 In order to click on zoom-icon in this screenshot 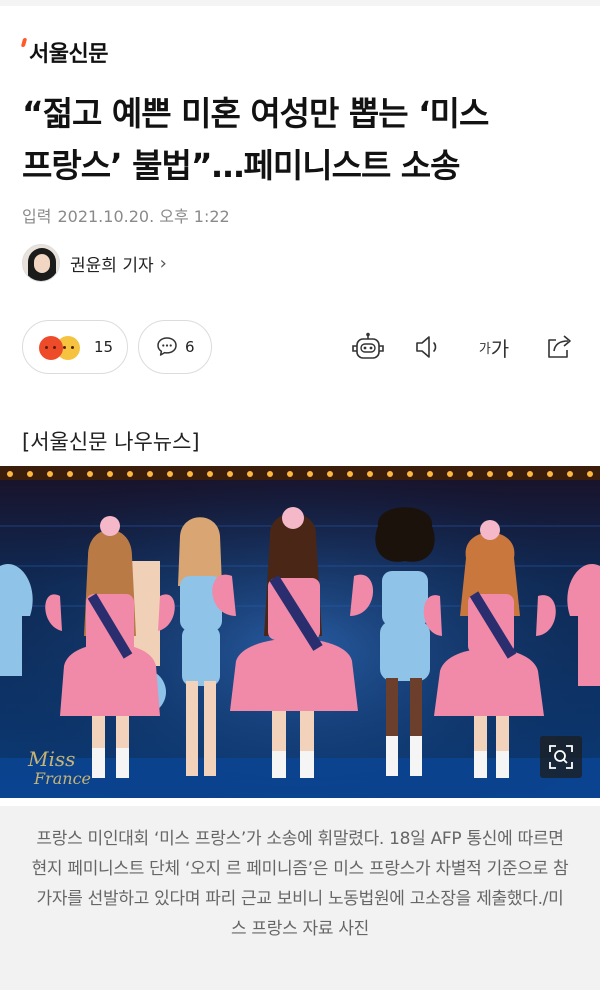, I will do `click(561, 757)`.